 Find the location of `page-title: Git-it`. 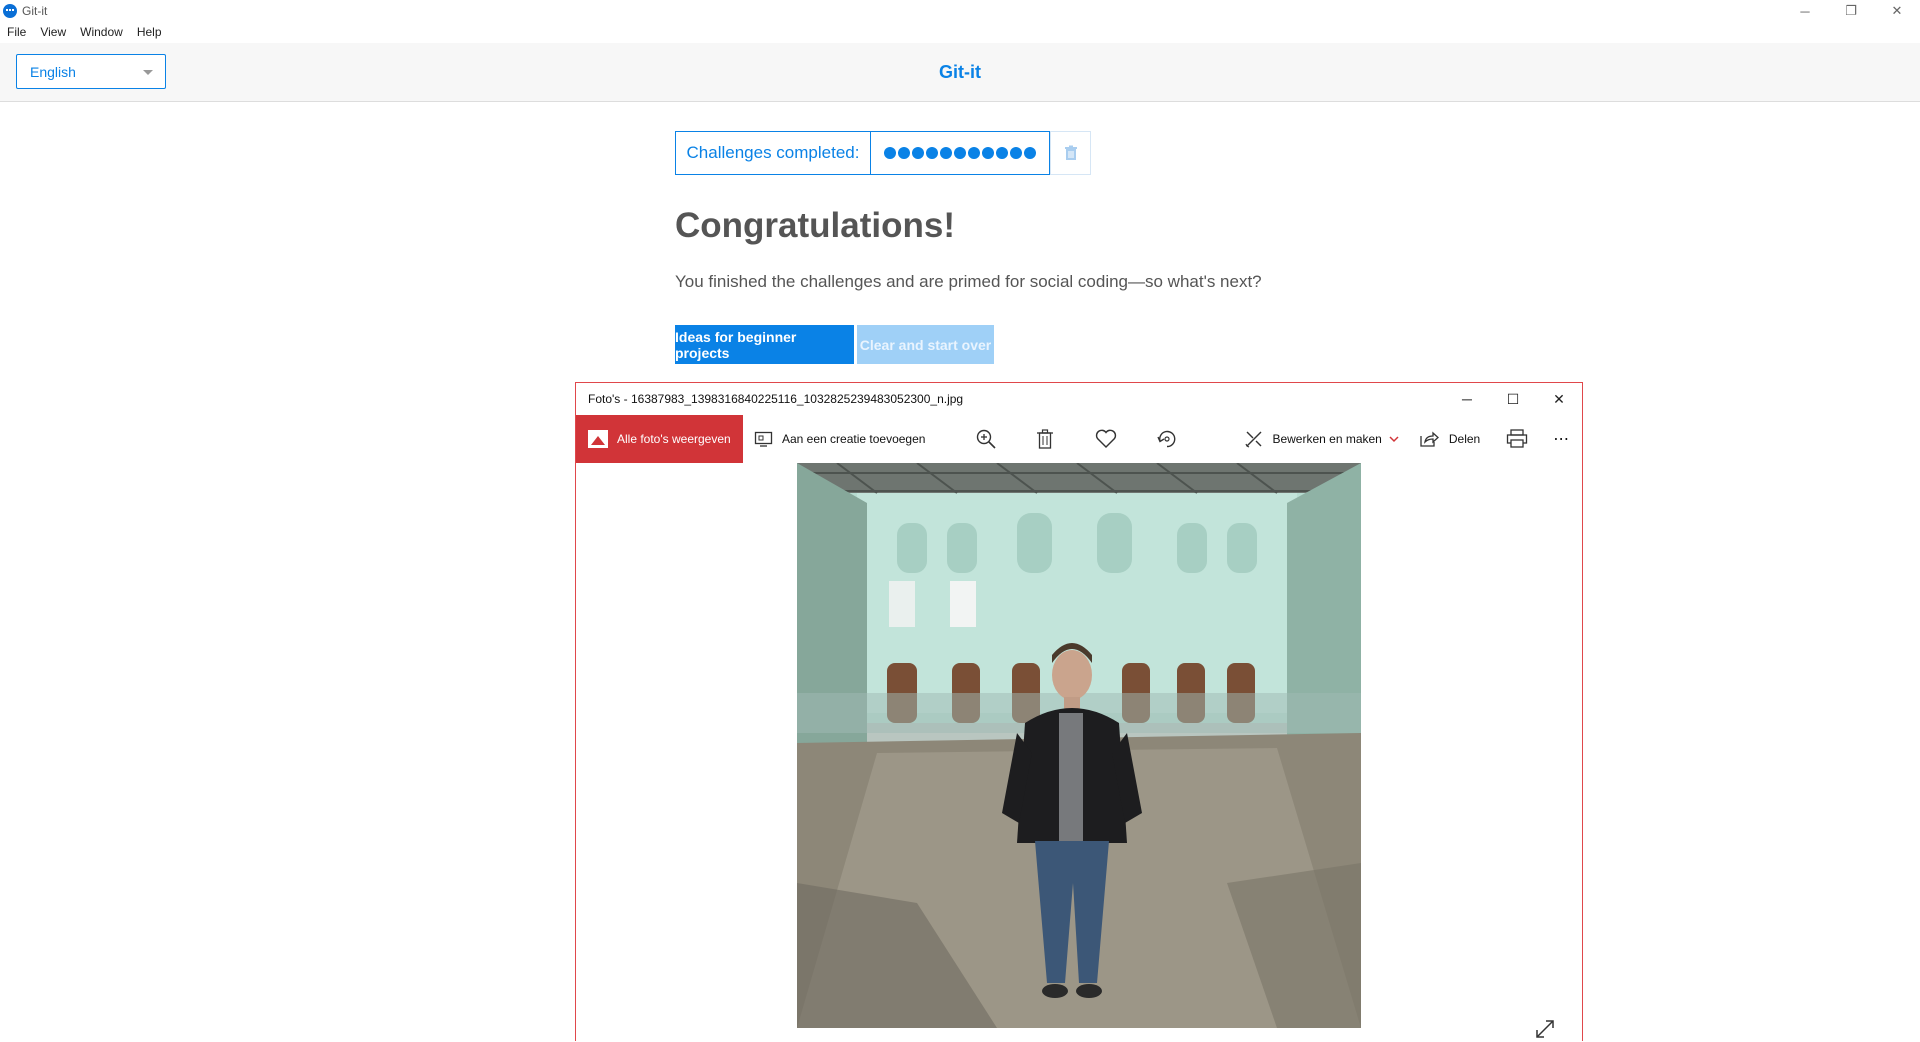

page-title: Git-it is located at coordinates (960, 72).